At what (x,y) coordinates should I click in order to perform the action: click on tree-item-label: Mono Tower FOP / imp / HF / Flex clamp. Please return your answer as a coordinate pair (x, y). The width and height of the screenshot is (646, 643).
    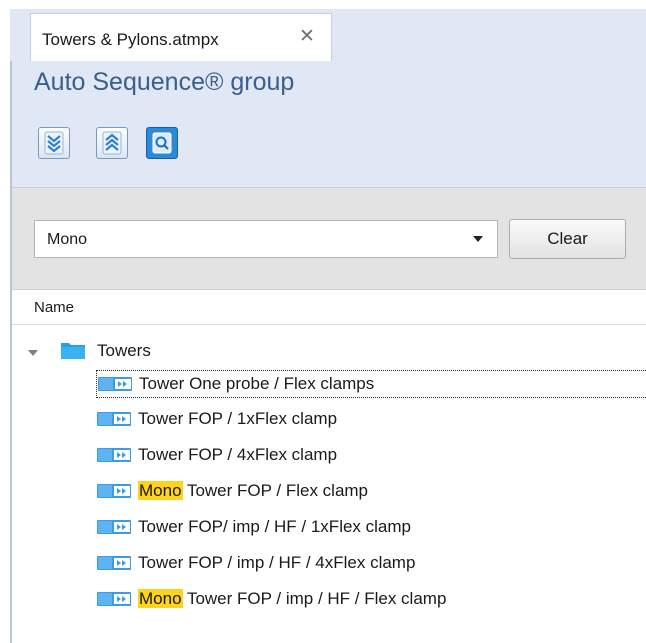
    Looking at the image, I should click on (292, 599).